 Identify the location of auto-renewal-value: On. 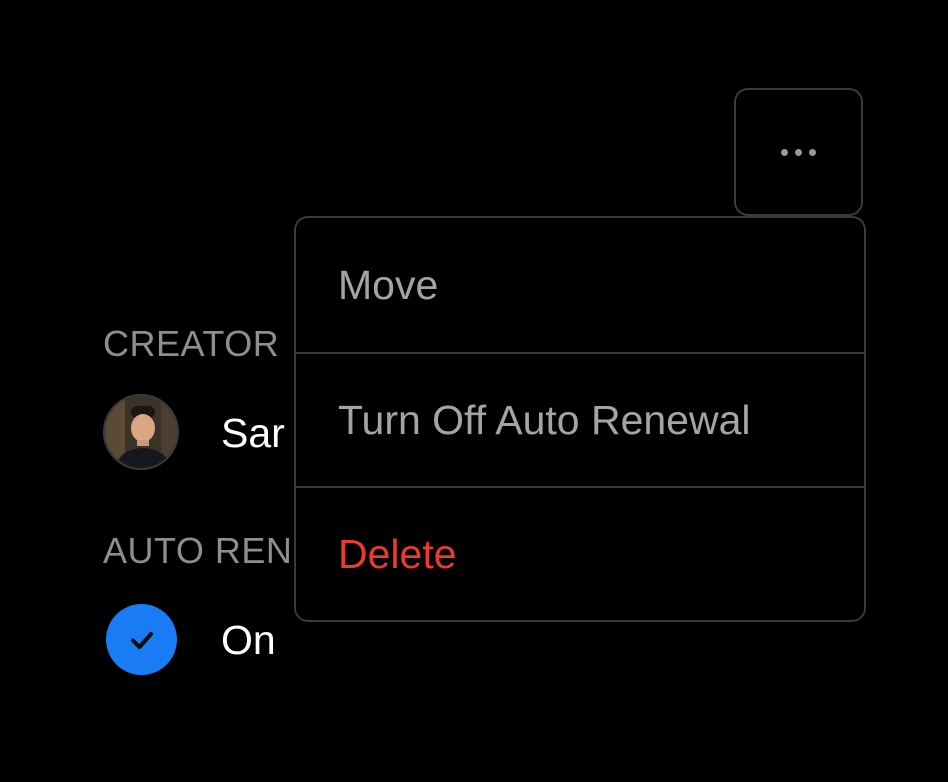
(248, 640).